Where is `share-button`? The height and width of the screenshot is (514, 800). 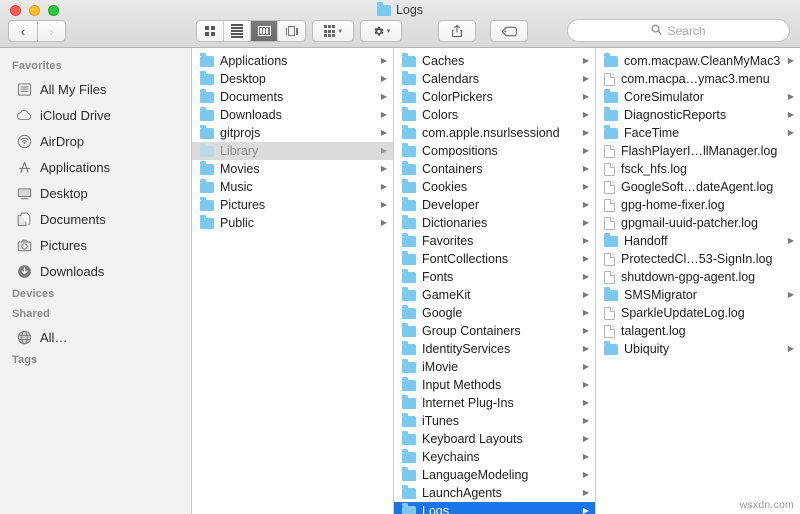
share-button is located at coordinates (457, 31).